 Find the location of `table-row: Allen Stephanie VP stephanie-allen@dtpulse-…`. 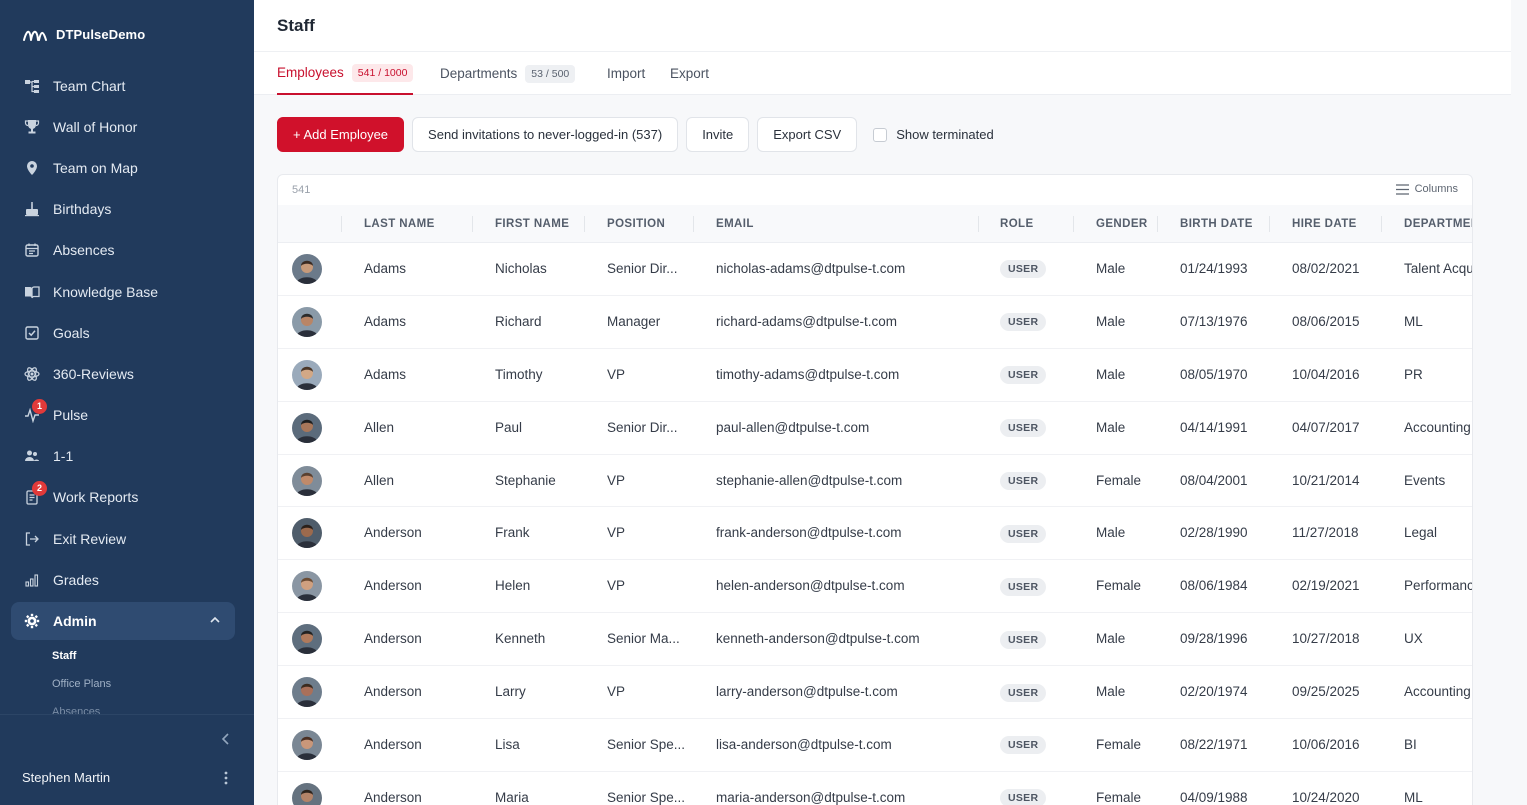

table-row: Allen Stephanie VP stephanie-allen@dtpulse-… is located at coordinates (875, 481).